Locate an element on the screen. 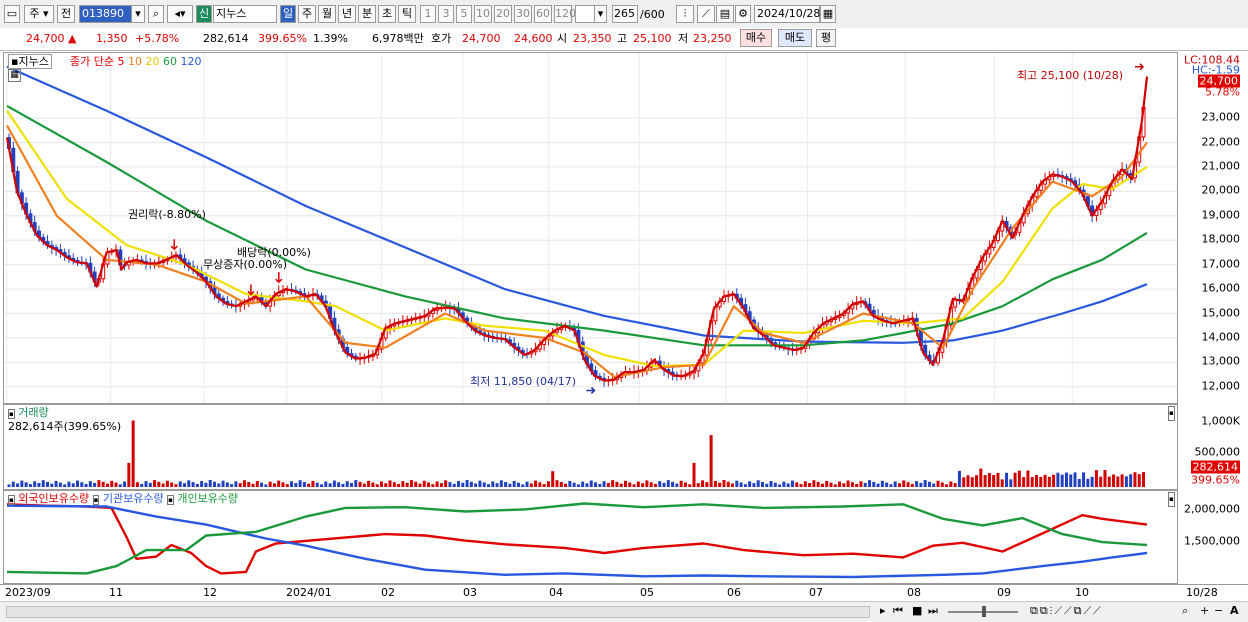  tab-day: 일 is located at coordinates (288, 14).